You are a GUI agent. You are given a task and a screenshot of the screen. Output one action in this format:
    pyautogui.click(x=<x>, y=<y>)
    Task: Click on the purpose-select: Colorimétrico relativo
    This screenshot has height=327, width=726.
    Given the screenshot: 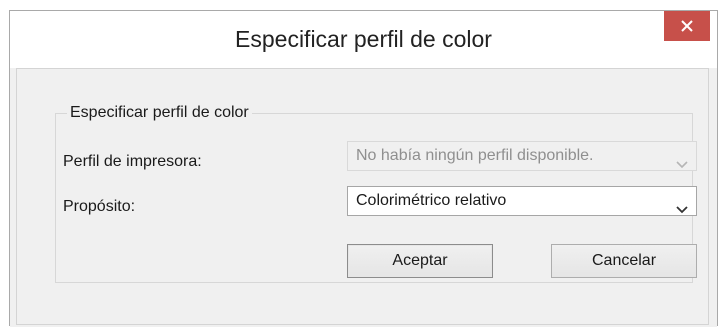 What is the action you would take?
    pyautogui.click(x=522, y=201)
    